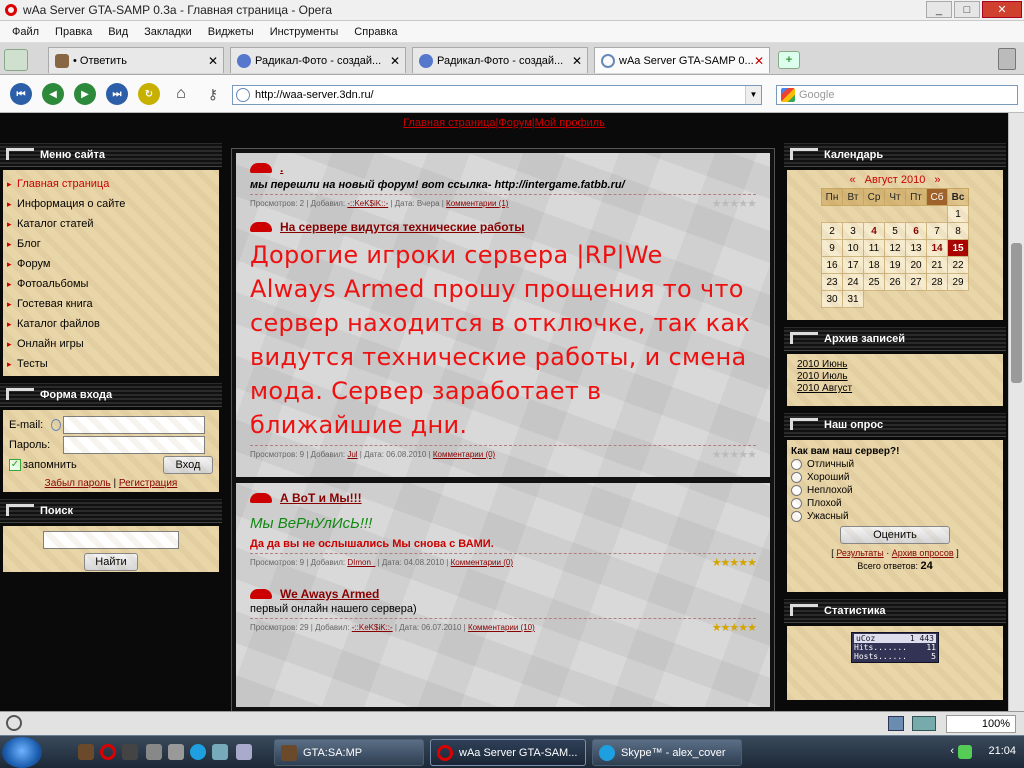 Image resolution: width=1024 pixels, height=768 pixels. Describe the element at coordinates (895, 248) in the screenshot. I see `calendar-day: 12` at that location.